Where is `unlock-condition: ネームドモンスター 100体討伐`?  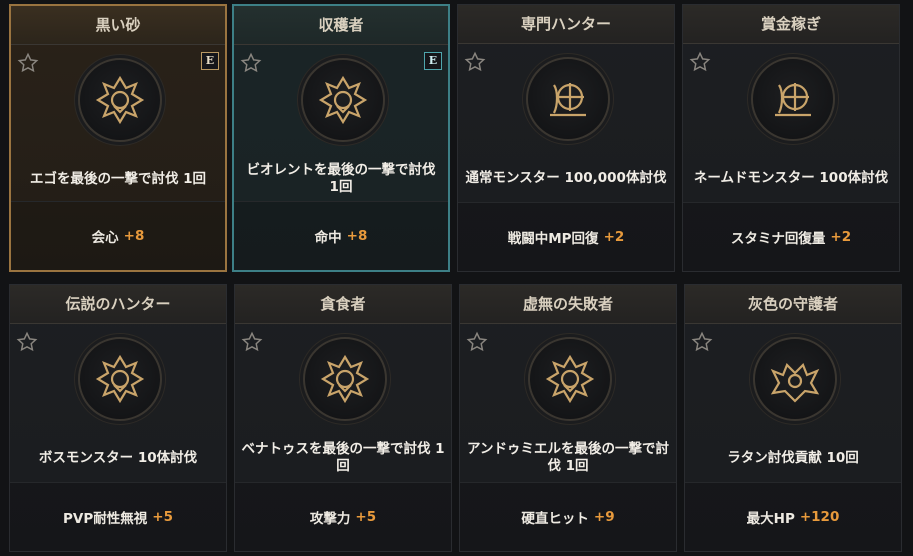 unlock-condition: ネームドモンスター 100体討伐 is located at coordinates (791, 177).